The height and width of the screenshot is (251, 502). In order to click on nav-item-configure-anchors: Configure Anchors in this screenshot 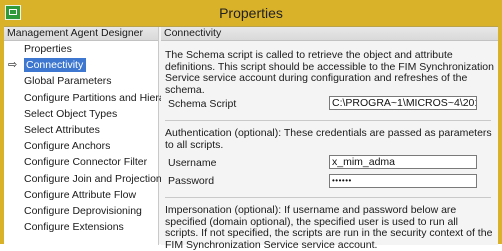, I will do `click(81, 146)`.